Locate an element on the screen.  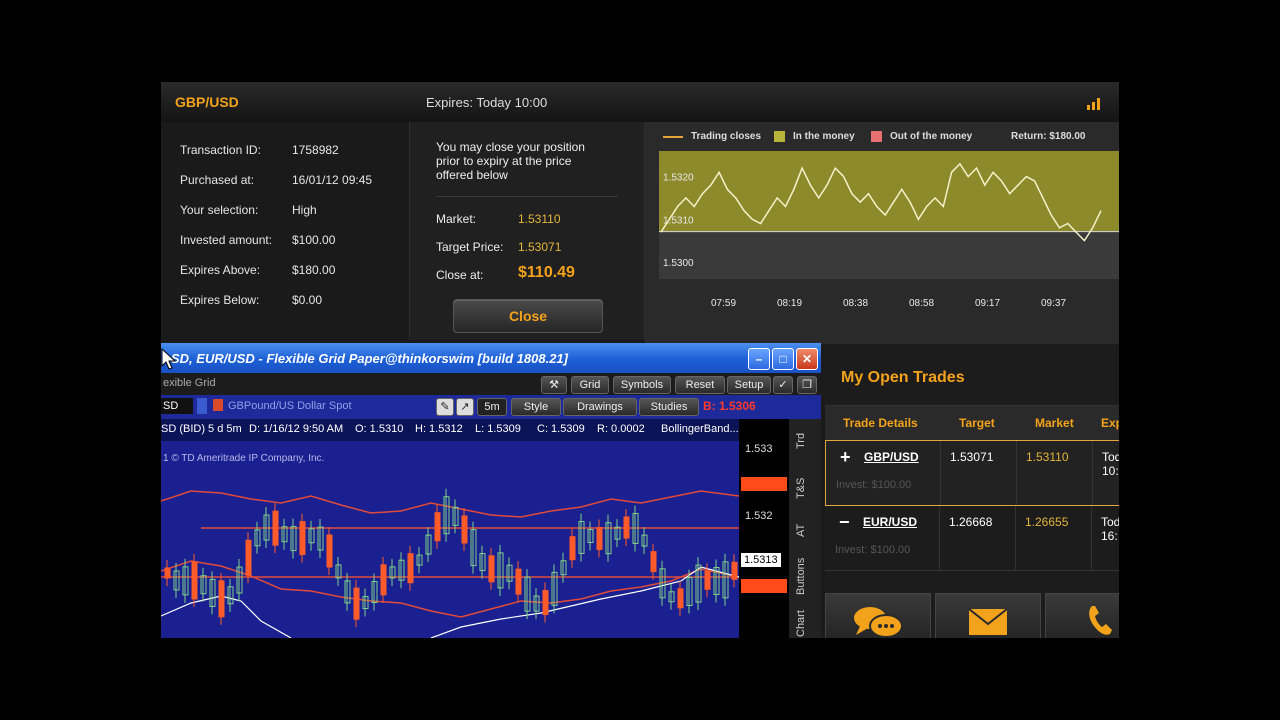
drawing-tool-icon: ✎ is located at coordinates (445, 407).